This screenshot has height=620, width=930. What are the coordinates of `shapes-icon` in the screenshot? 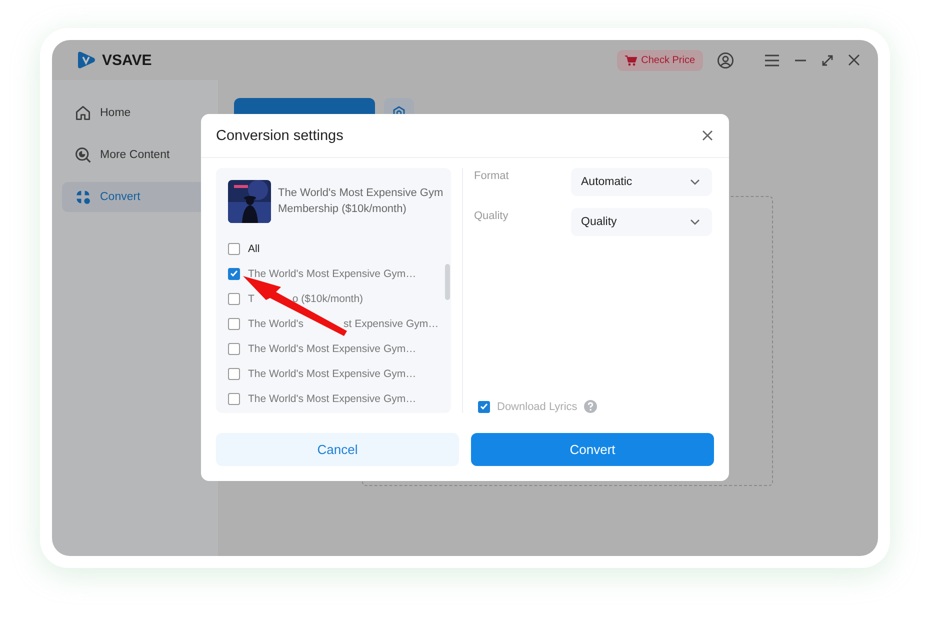 It's located at (83, 197).